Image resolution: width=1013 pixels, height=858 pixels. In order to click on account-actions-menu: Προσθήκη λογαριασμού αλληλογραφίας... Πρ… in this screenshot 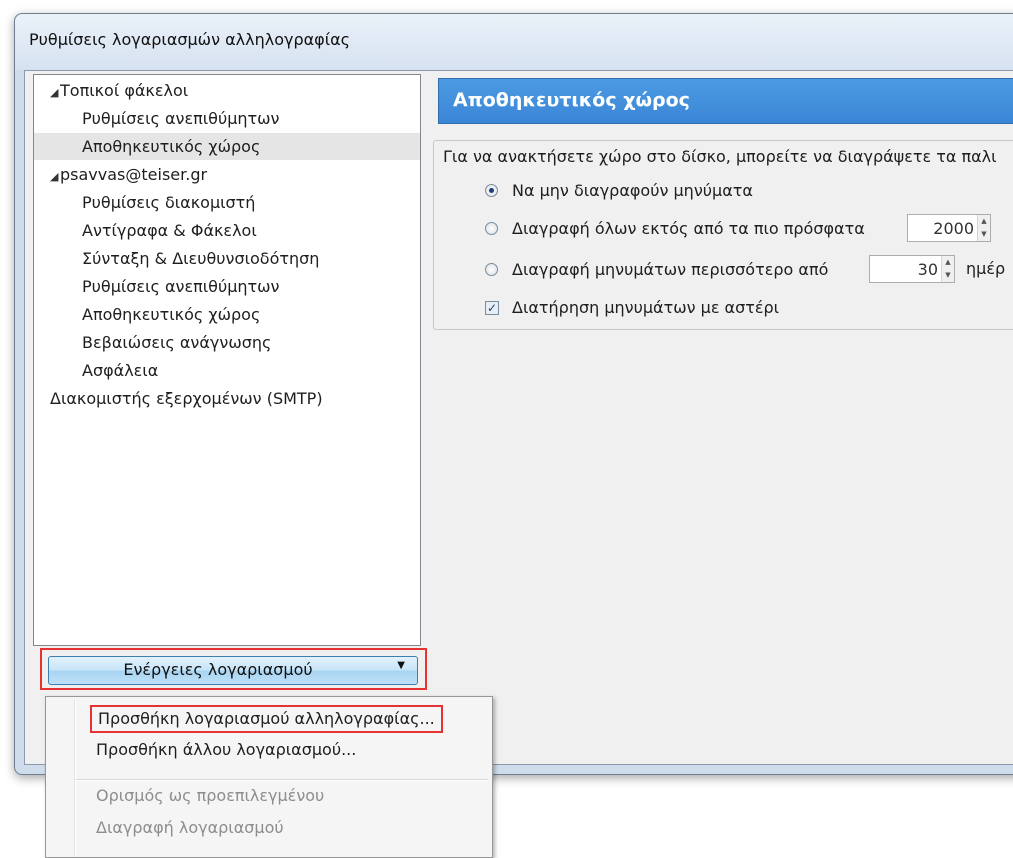, I will do `click(269, 777)`.